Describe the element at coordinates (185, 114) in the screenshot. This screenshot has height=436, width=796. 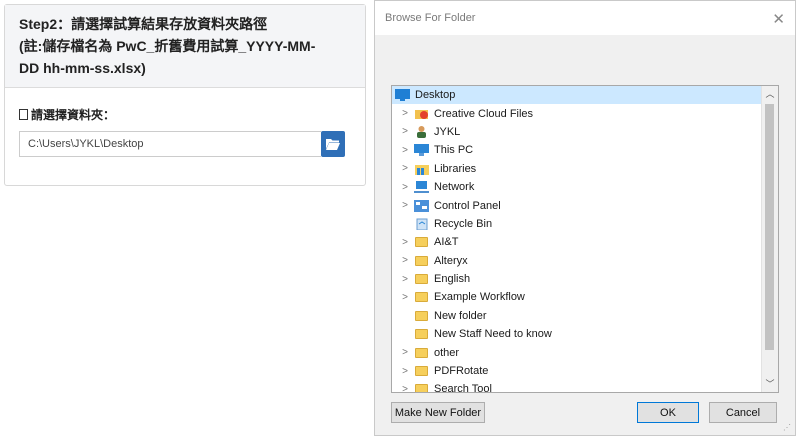
I see `folder-label-row: 請選擇資料夾：` at that location.